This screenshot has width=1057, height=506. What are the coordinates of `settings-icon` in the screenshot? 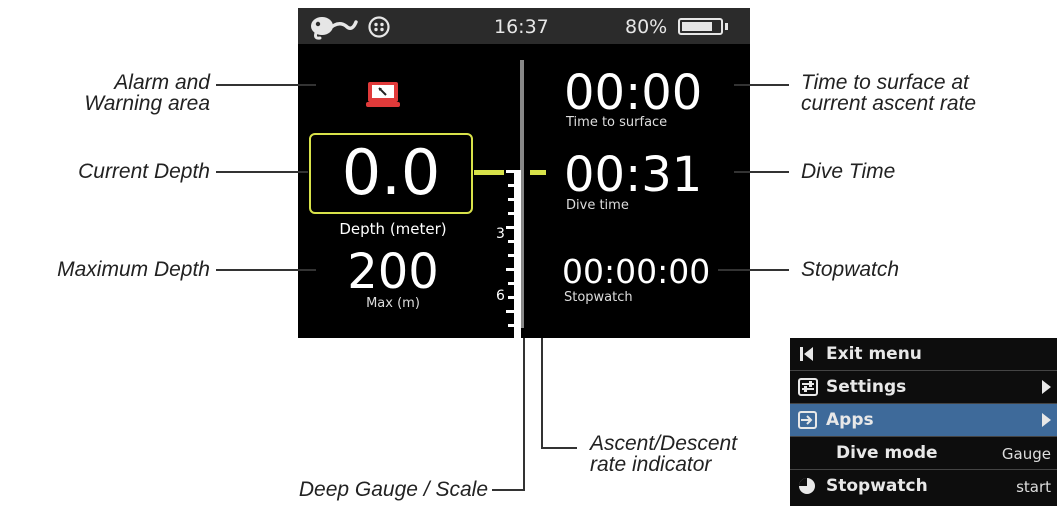 It's located at (808, 387).